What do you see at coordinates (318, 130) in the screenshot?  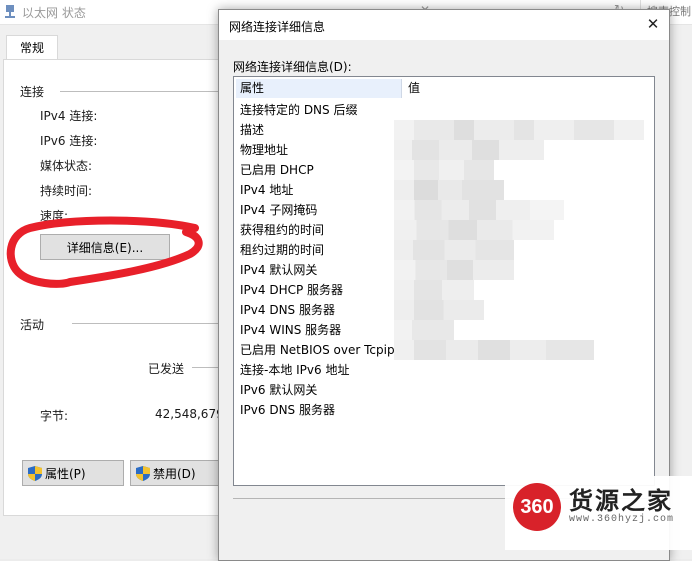 I see `list-item: 描述` at bounding box center [318, 130].